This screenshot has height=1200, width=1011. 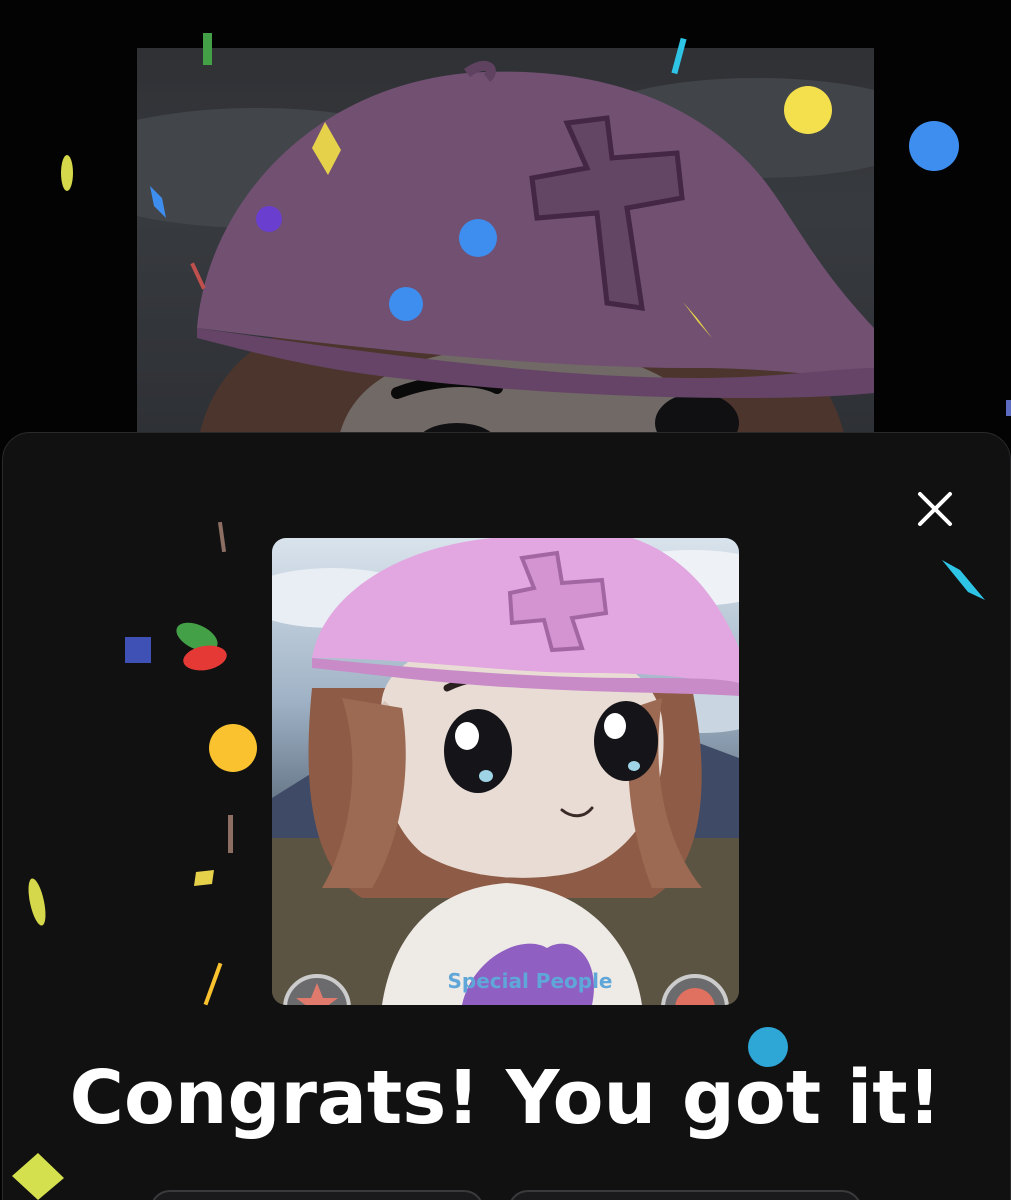 What do you see at coordinates (529, 981) in the screenshot?
I see `shirt-logo-text: Special People` at bounding box center [529, 981].